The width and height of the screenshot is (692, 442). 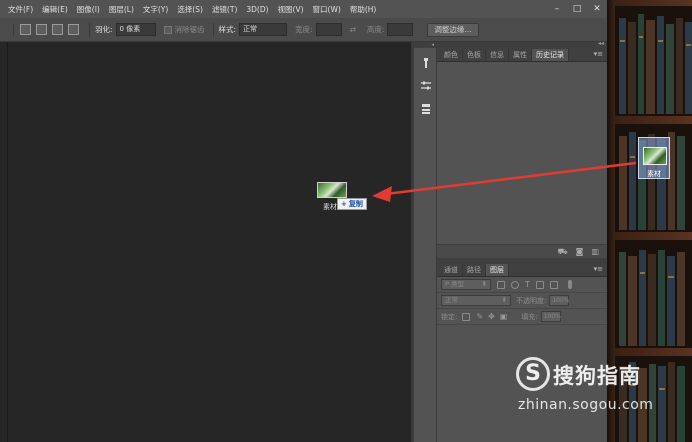 I want to click on tab-properties: 属性, so click(x=520, y=55).